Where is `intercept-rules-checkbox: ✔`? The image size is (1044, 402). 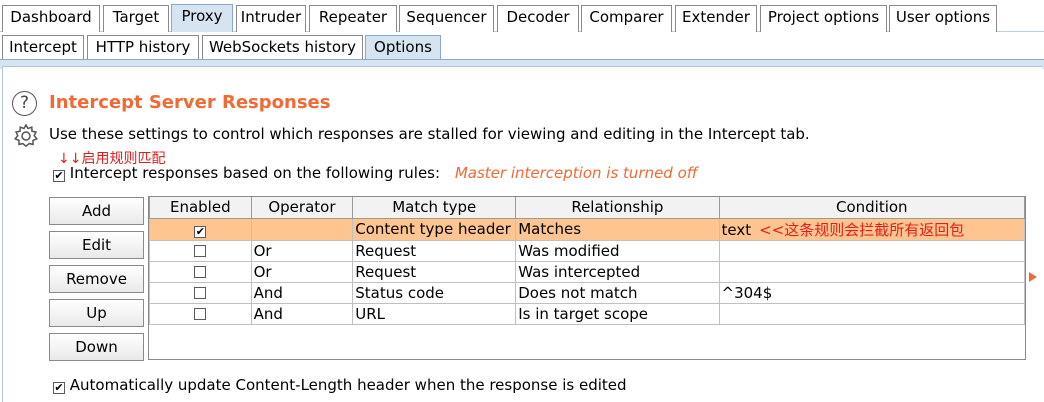
intercept-rules-checkbox: ✔ is located at coordinates (59, 176).